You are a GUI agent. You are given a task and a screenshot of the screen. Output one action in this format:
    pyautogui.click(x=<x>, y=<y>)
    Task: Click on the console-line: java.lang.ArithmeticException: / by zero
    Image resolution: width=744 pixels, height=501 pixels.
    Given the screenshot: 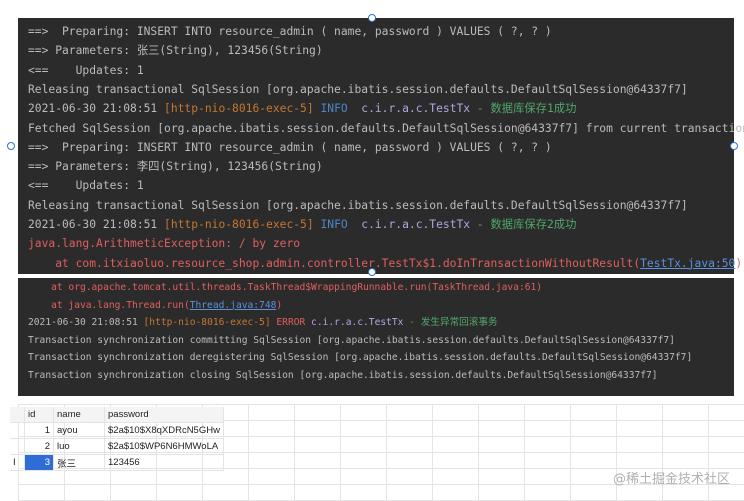 What is the action you would take?
    pyautogui.click(x=164, y=243)
    